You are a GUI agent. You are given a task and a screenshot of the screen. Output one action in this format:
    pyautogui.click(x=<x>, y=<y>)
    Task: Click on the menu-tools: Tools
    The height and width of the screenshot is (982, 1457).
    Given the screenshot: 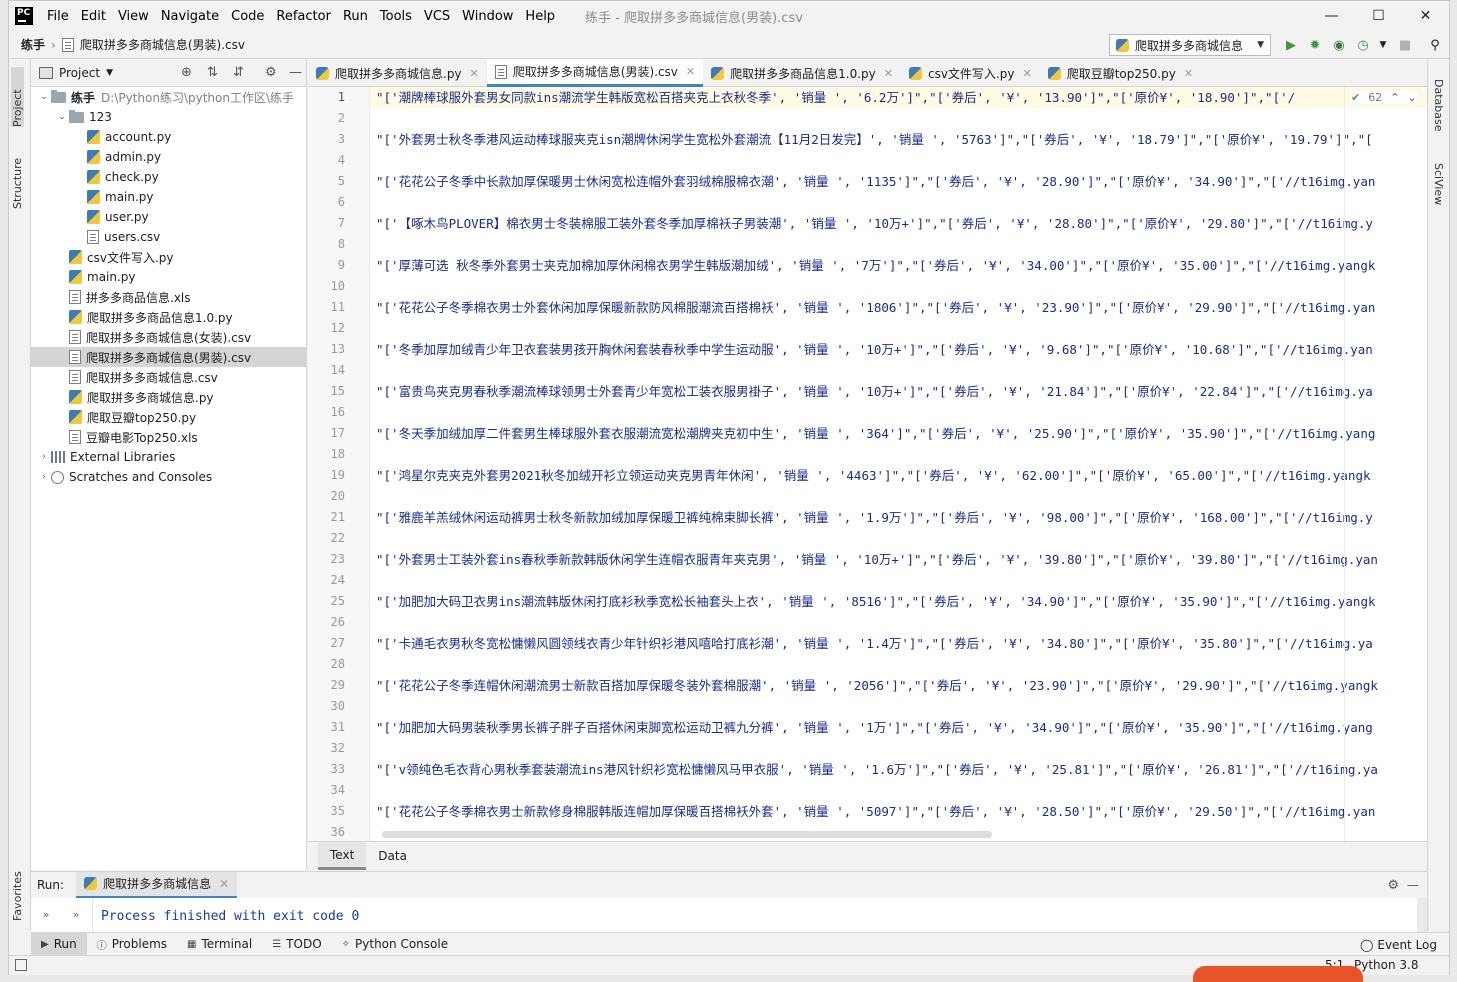 What is the action you would take?
    pyautogui.click(x=396, y=16)
    